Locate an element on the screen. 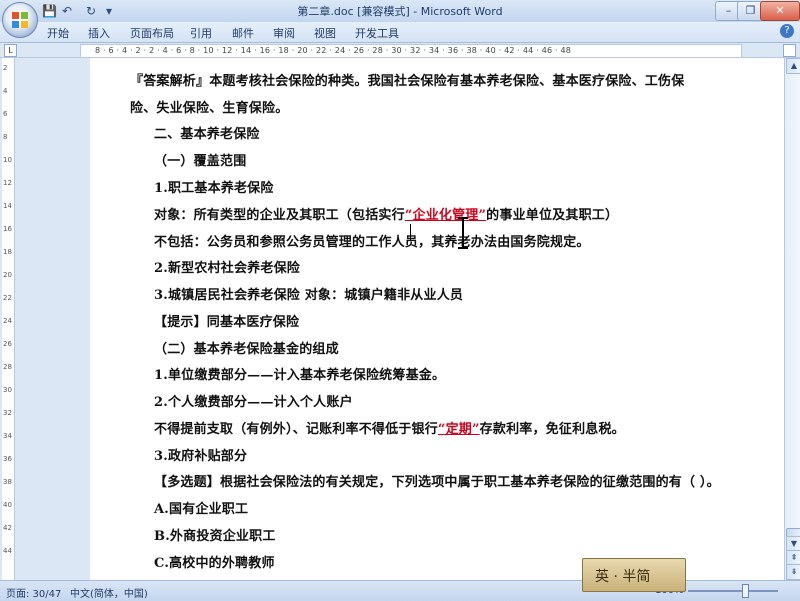 This screenshot has height=601, width=800. line-text: 存款利率，免征利息税。 is located at coordinates (552, 429).